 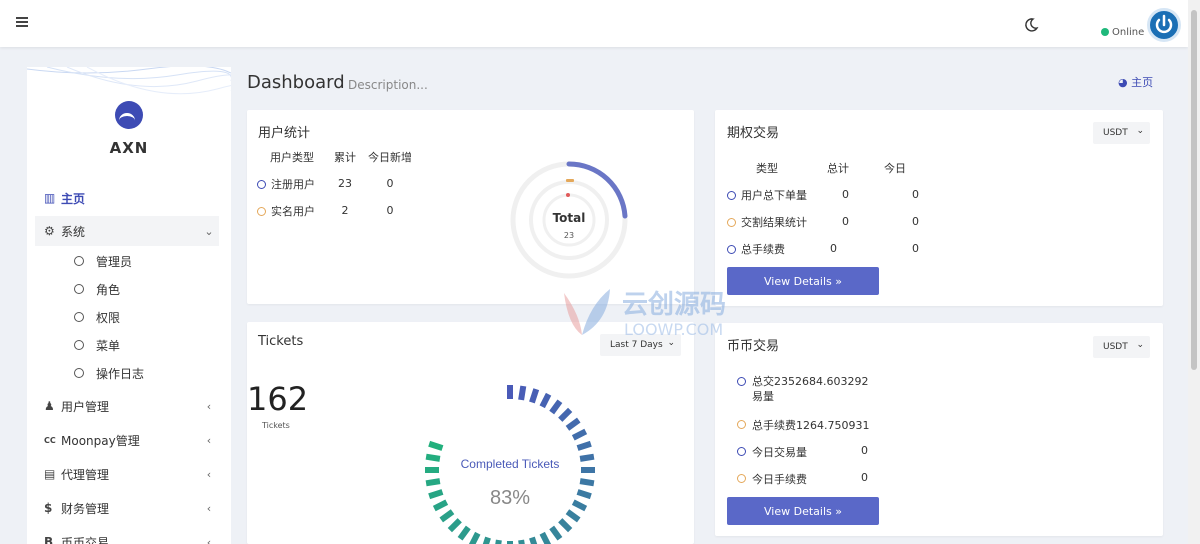 I want to click on sidebar-subitem-log: 操作日志, so click(x=109, y=373).